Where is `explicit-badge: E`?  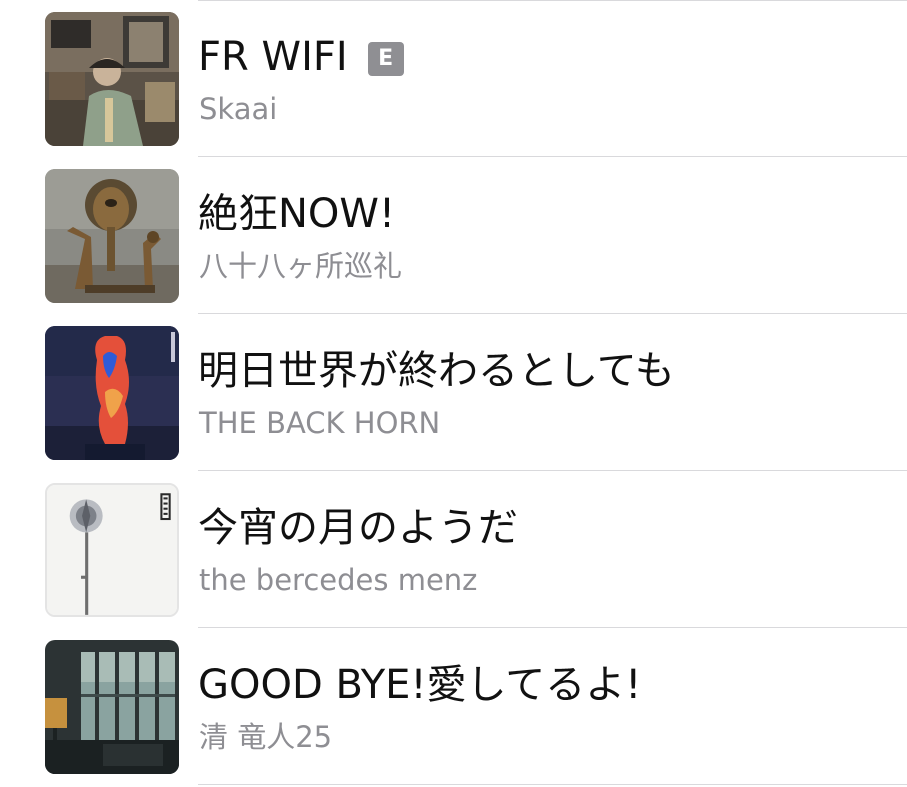
explicit-badge: E is located at coordinates (385, 59).